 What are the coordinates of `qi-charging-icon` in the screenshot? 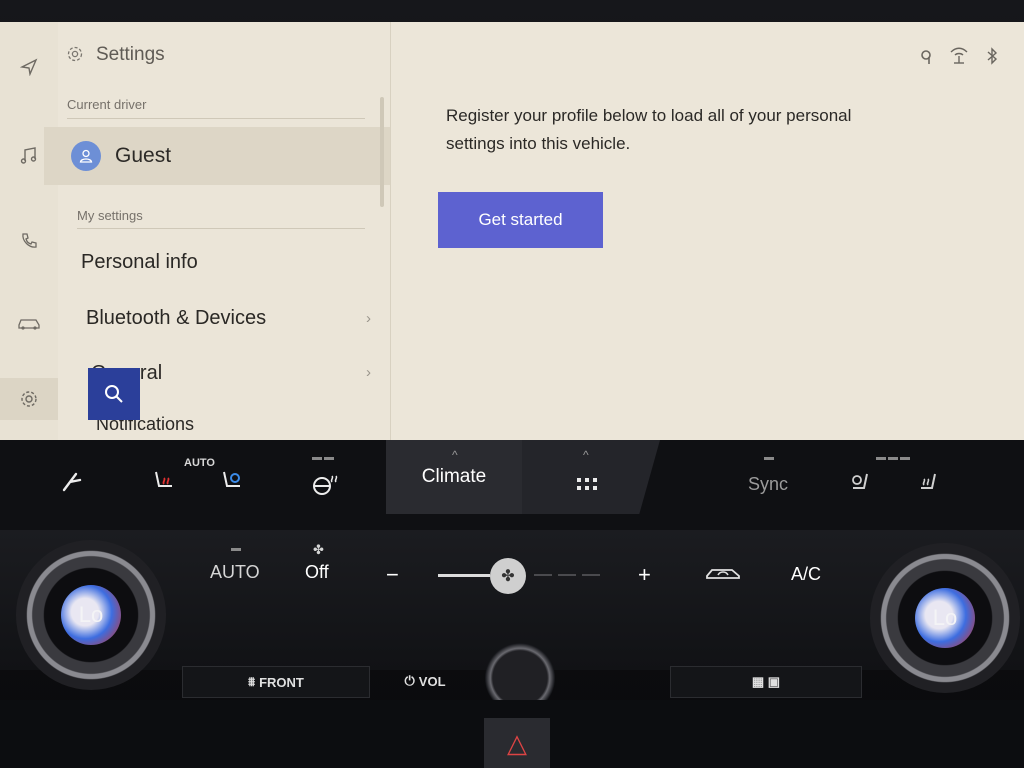 It's located at (927, 58).